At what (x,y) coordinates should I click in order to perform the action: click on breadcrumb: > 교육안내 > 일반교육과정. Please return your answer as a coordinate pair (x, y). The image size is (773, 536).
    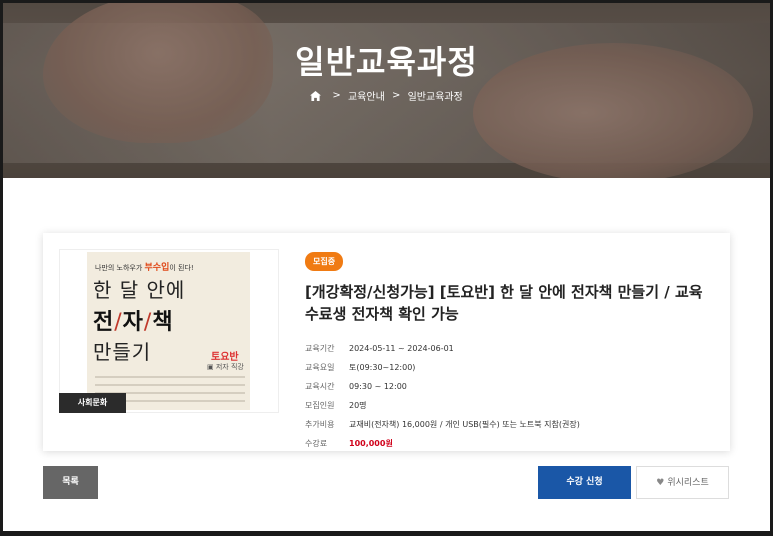
    Looking at the image, I should click on (386, 95).